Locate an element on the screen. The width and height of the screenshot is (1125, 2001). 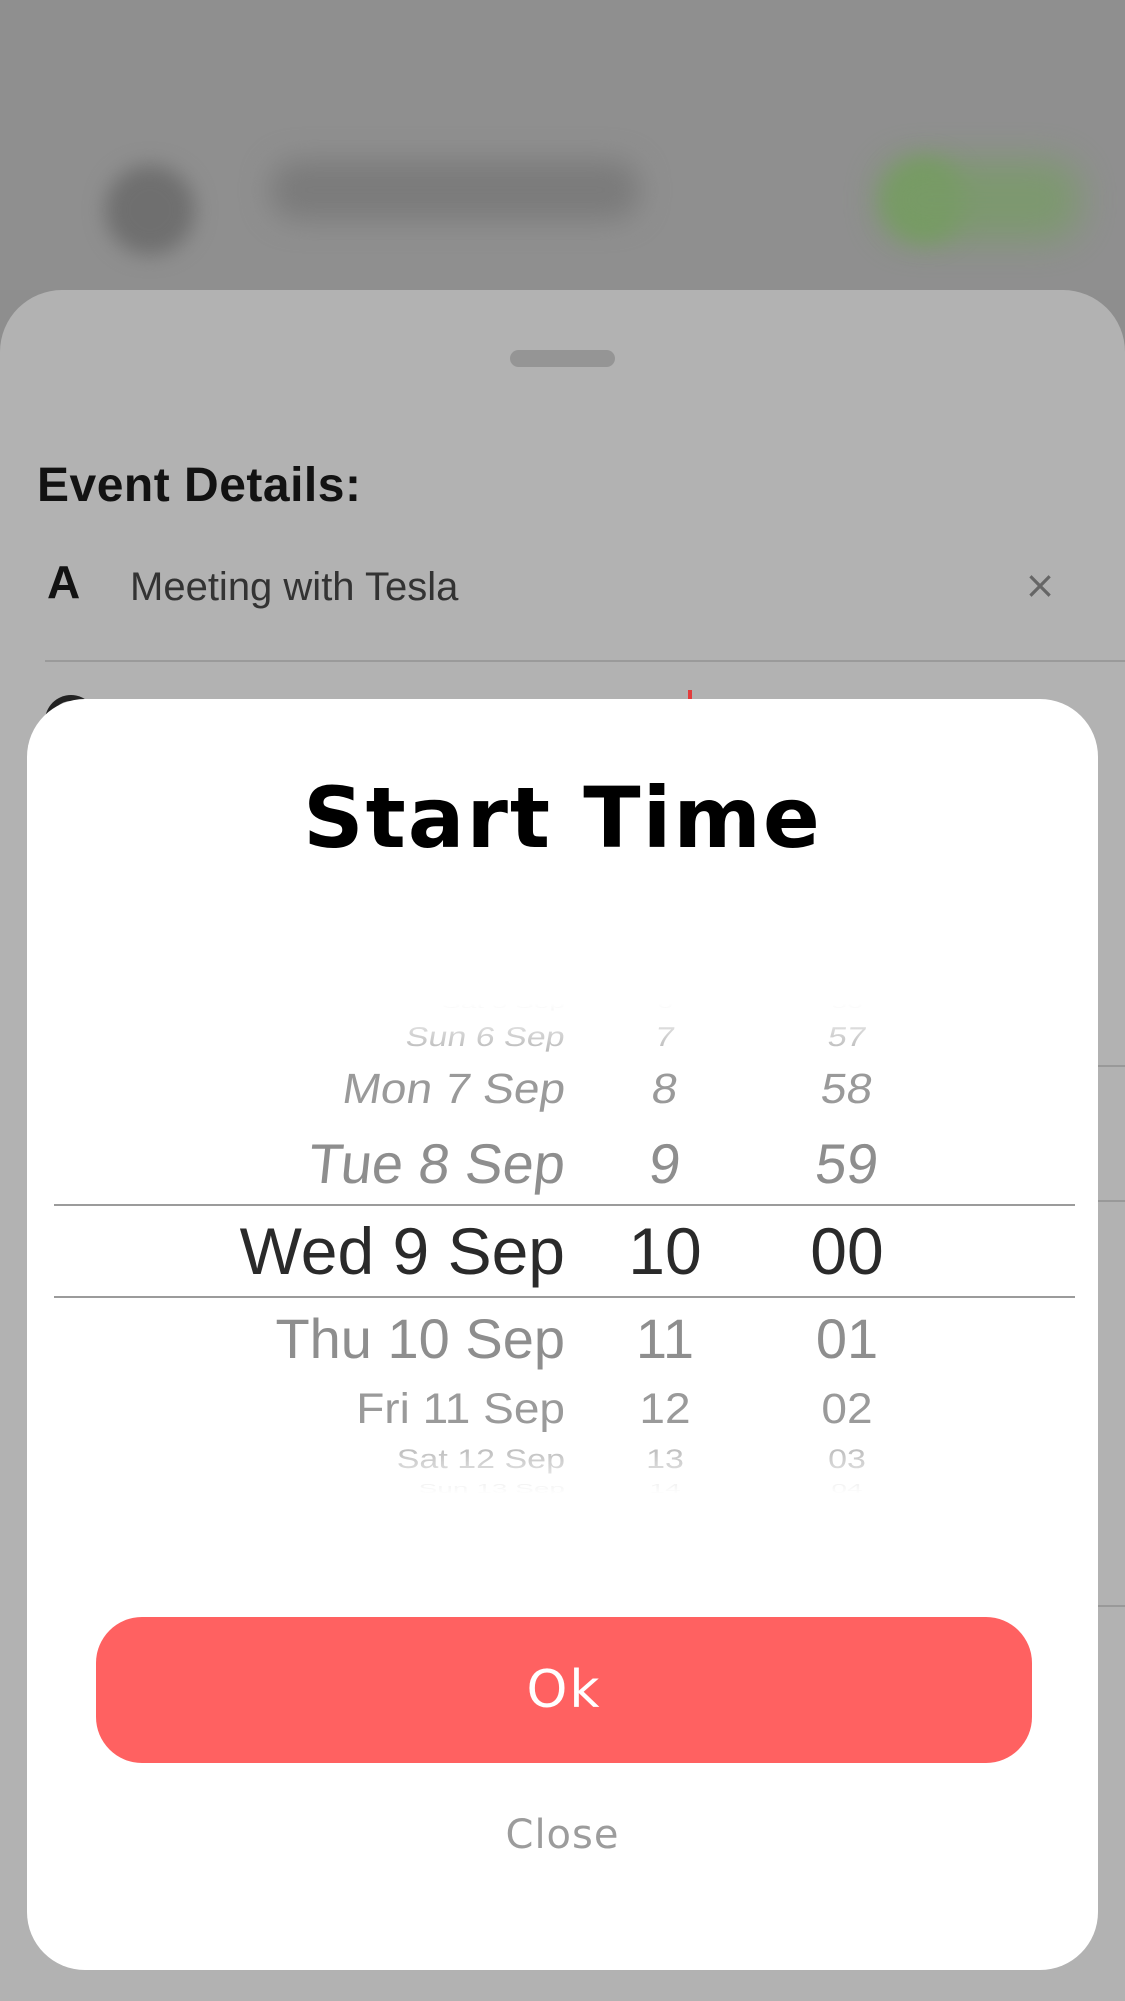
picker-minute-option: 56 is located at coordinates (847, 1008).